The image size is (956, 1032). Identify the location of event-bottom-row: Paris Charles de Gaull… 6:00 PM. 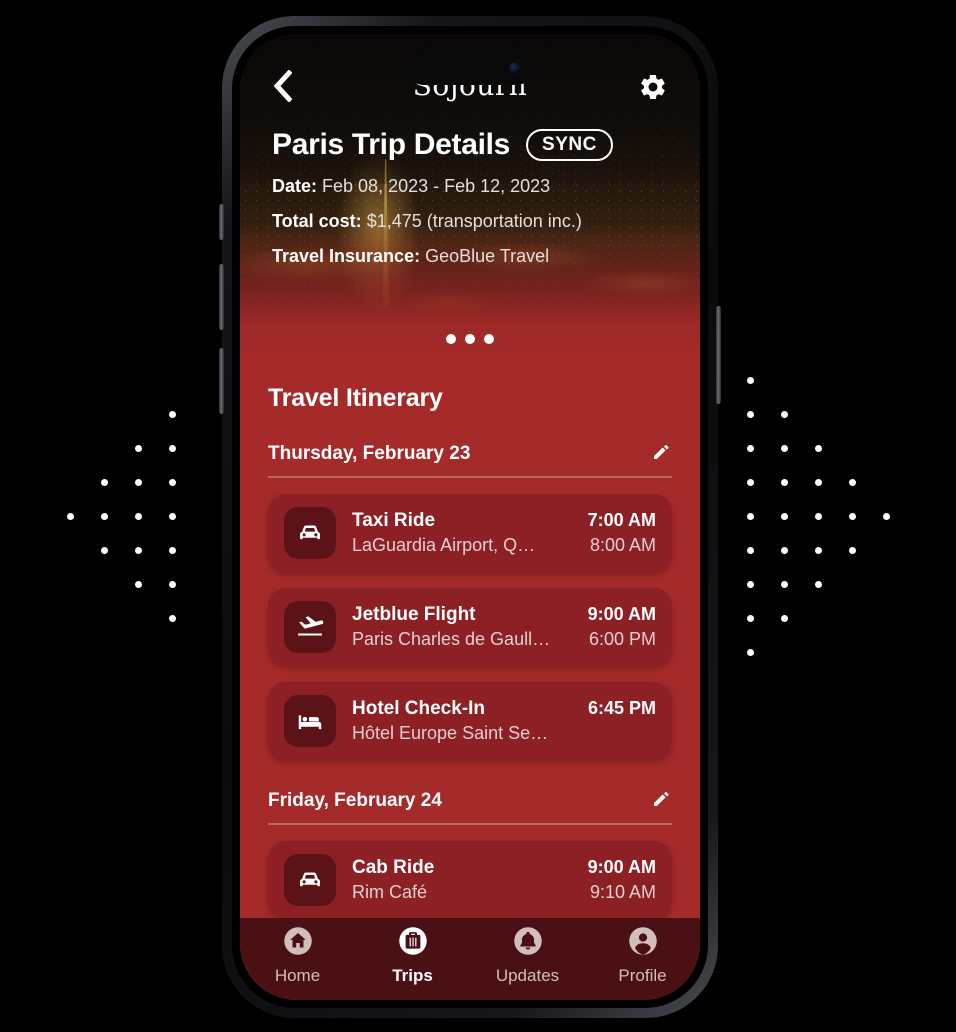
(504, 639).